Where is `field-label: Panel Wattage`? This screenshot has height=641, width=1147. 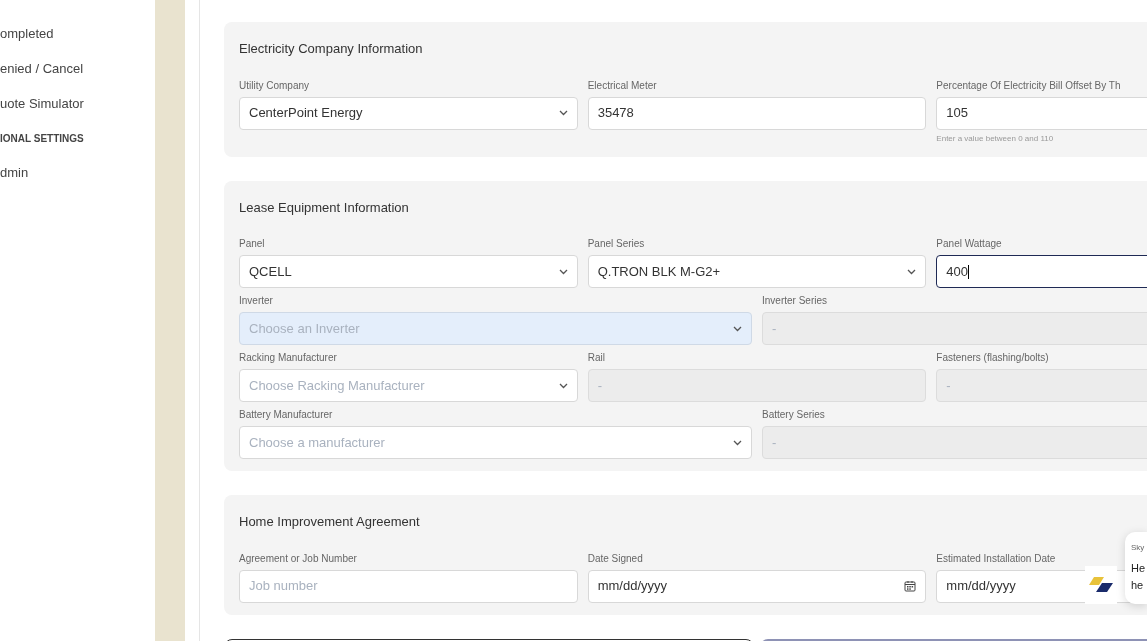
field-label: Panel Wattage is located at coordinates (969, 244).